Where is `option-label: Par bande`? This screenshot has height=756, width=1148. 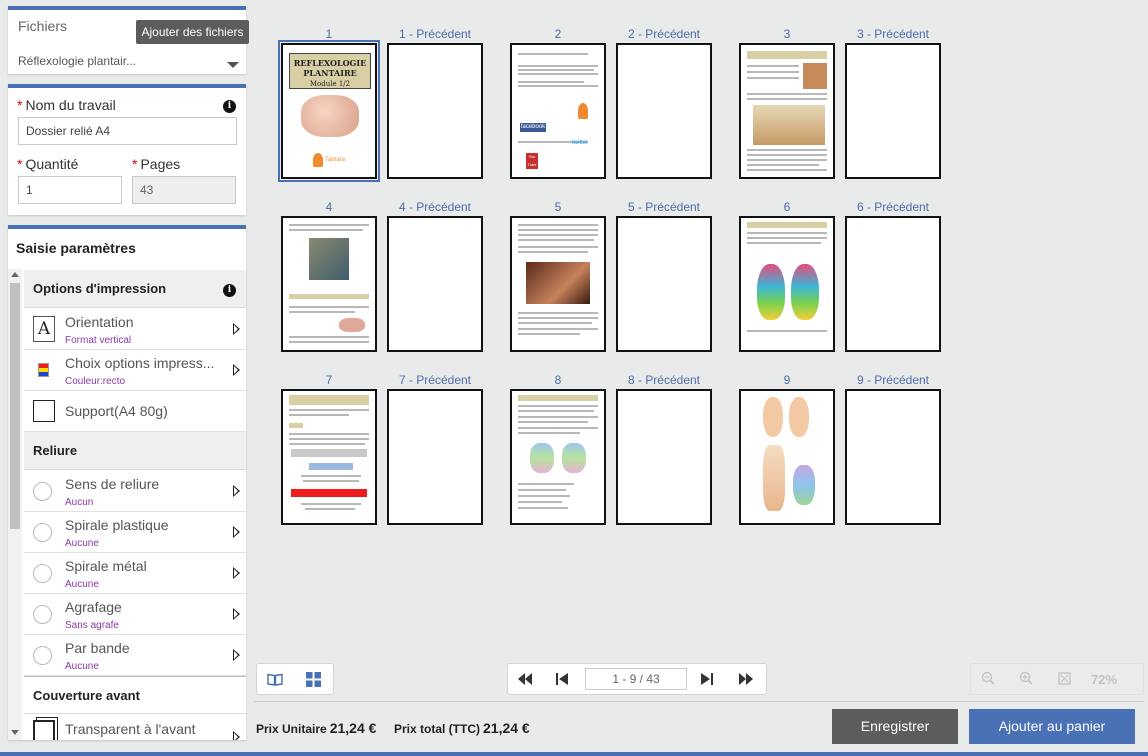 option-label: Par bande is located at coordinates (97, 648).